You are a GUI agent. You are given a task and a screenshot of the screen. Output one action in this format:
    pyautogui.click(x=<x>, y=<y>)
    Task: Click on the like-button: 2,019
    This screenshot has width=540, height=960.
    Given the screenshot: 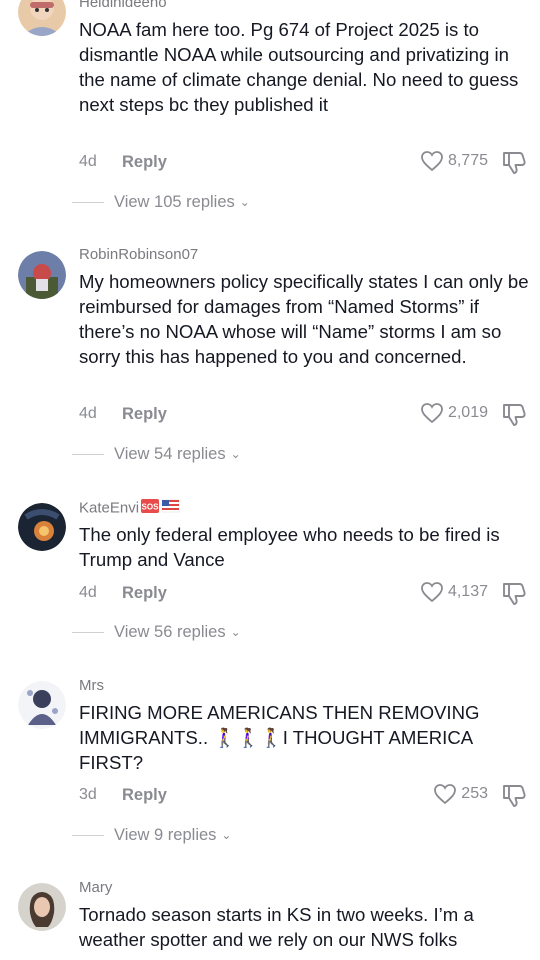 What is the action you would take?
    pyautogui.click(x=454, y=413)
    